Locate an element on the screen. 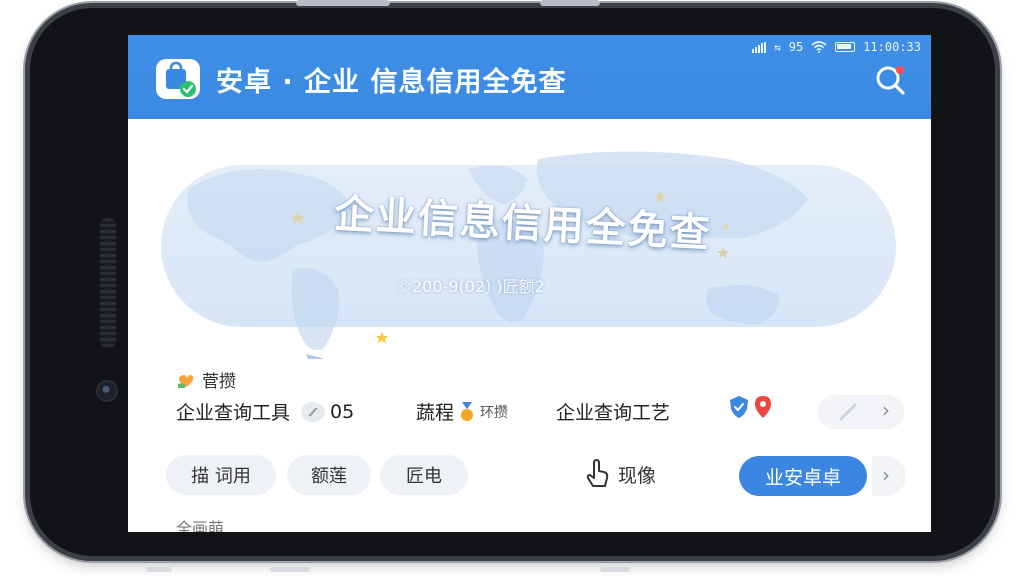 This screenshot has height=576, width=1024. compass-icon is located at coordinates (313, 411).